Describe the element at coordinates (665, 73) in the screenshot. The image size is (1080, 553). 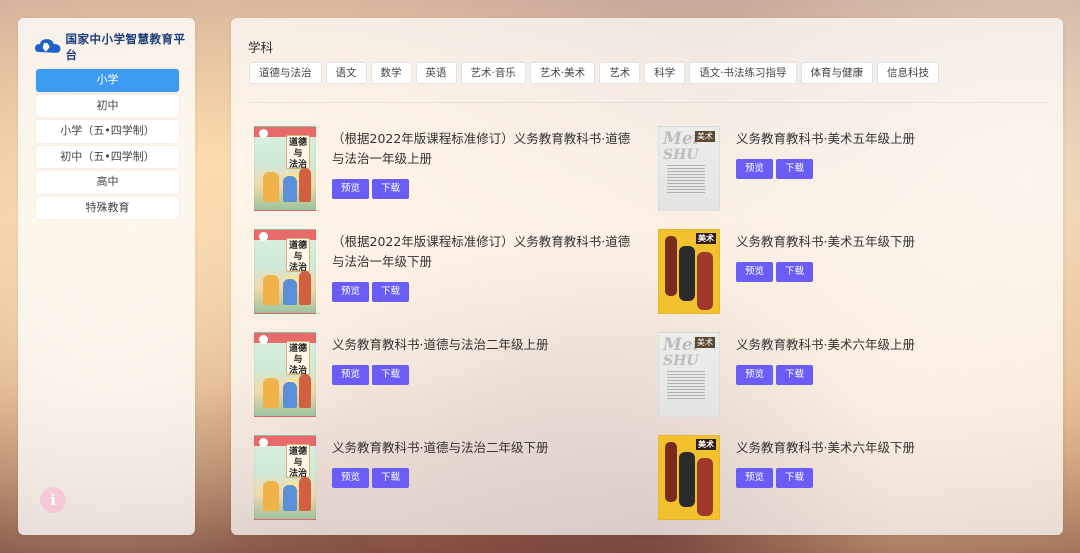
I see `subject-tab: 科学` at that location.